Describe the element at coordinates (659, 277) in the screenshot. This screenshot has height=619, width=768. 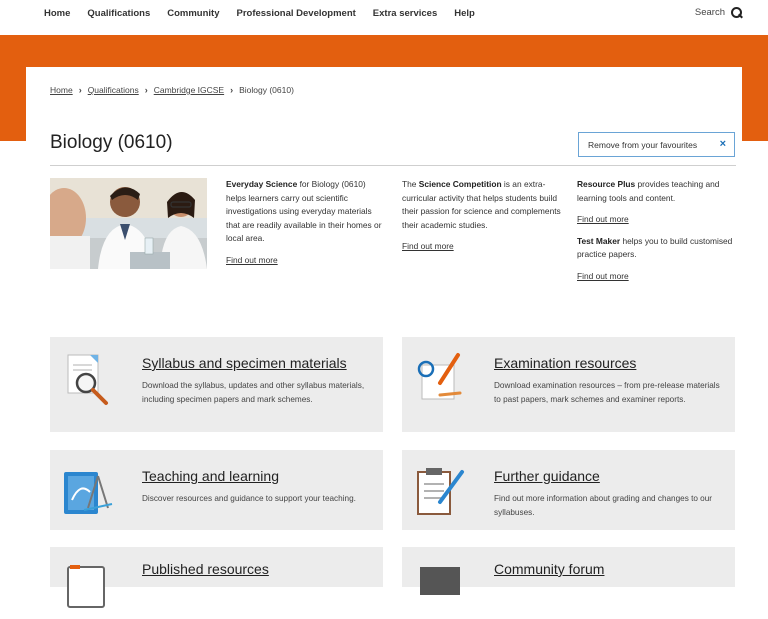
I see `test-maker-link: Find out more` at that location.